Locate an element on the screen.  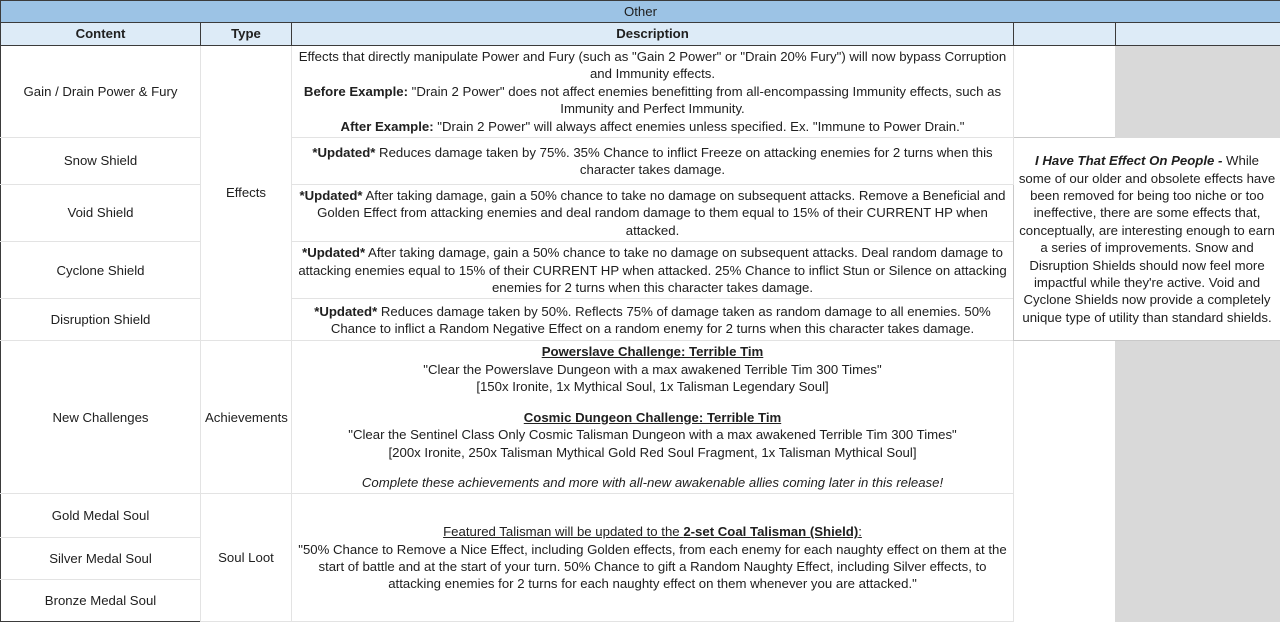
notes-grey-fill-mid is located at coordinates (1198, 417).